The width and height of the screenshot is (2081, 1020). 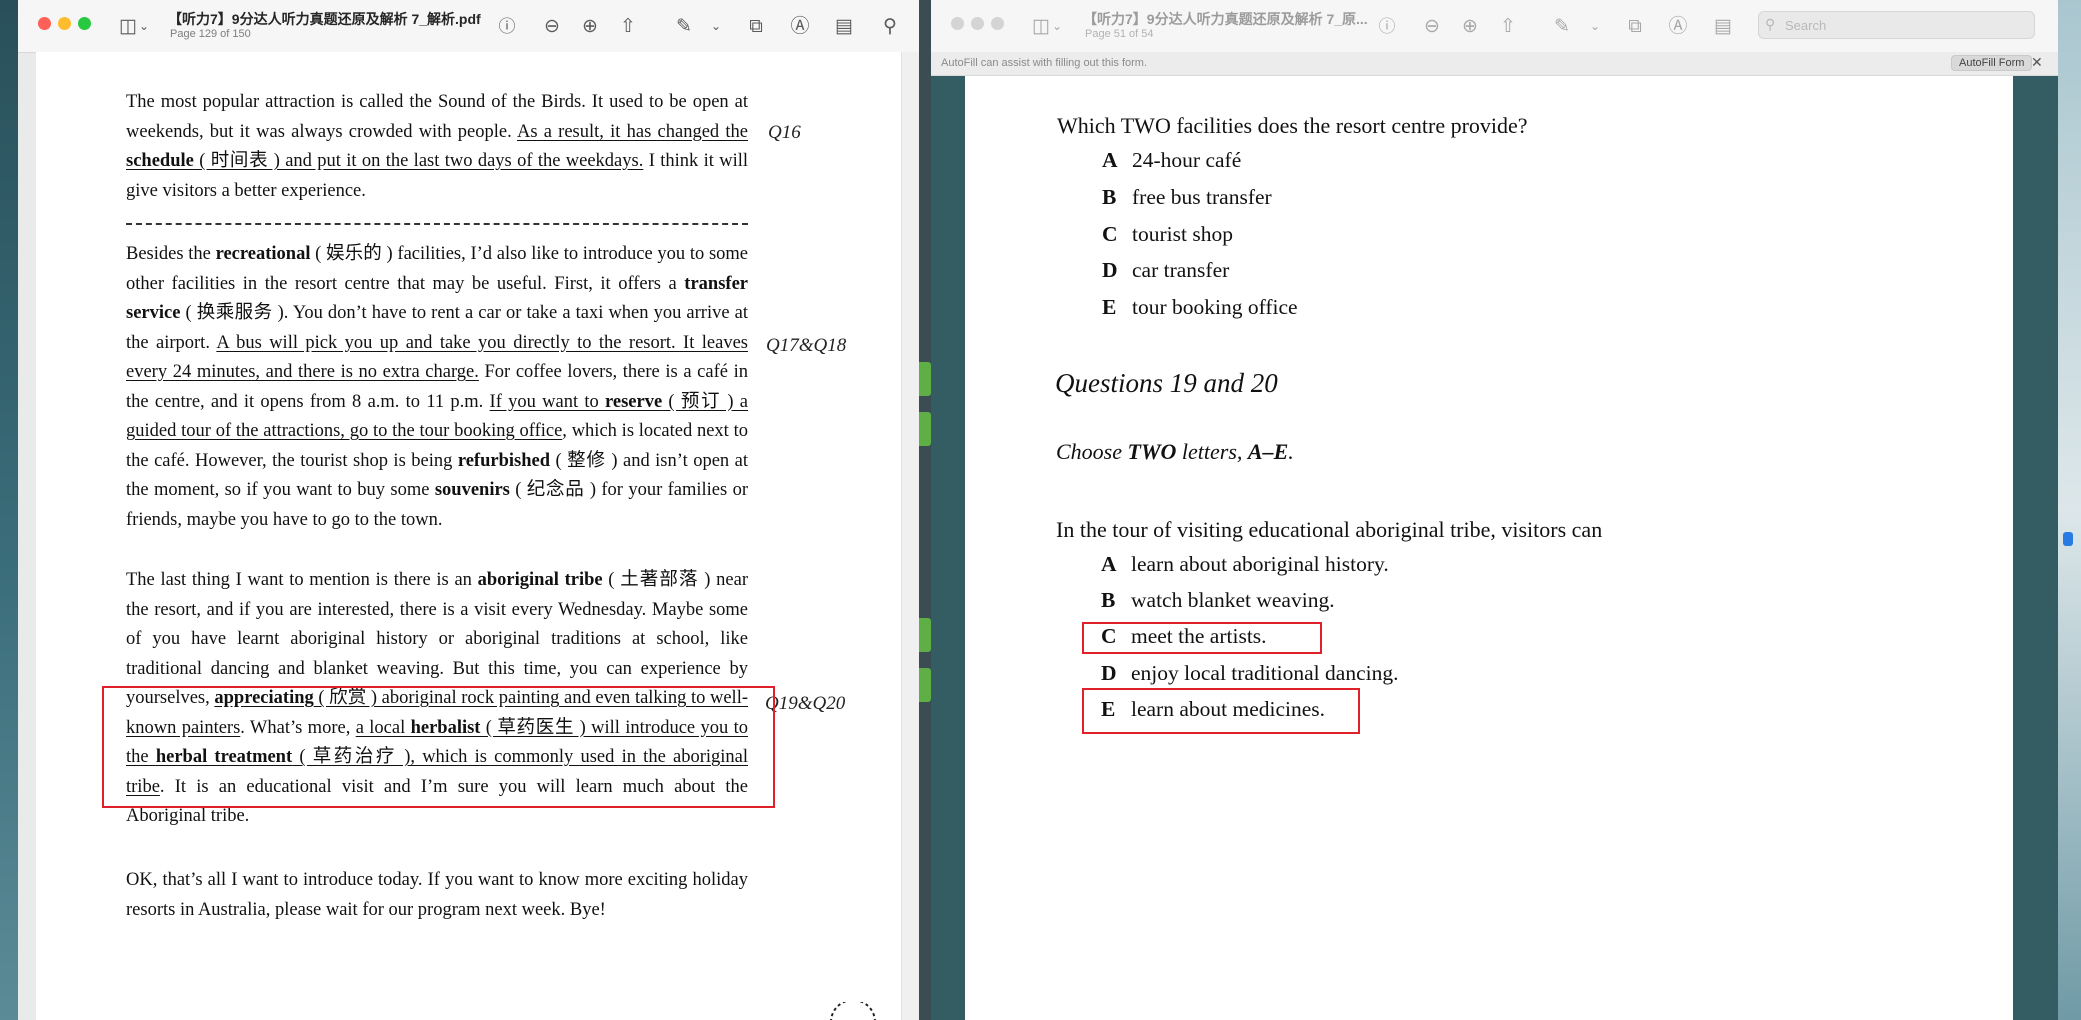 What do you see at coordinates (1905, 25) in the screenshot?
I see `search-input` at bounding box center [1905, 25].